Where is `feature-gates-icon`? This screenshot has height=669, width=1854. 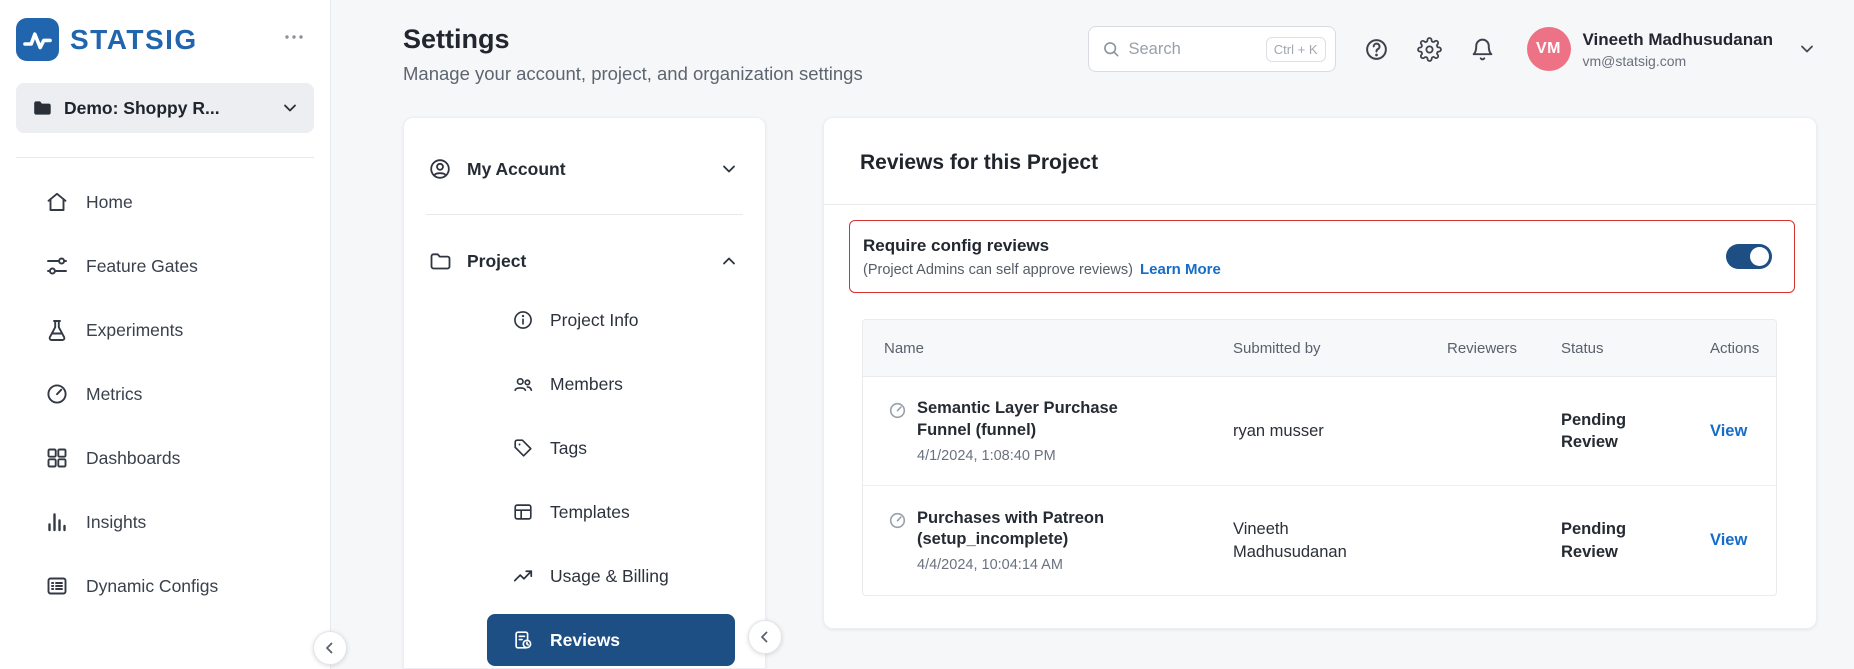
feature-gates-icon is located at coordinates (57, 266).